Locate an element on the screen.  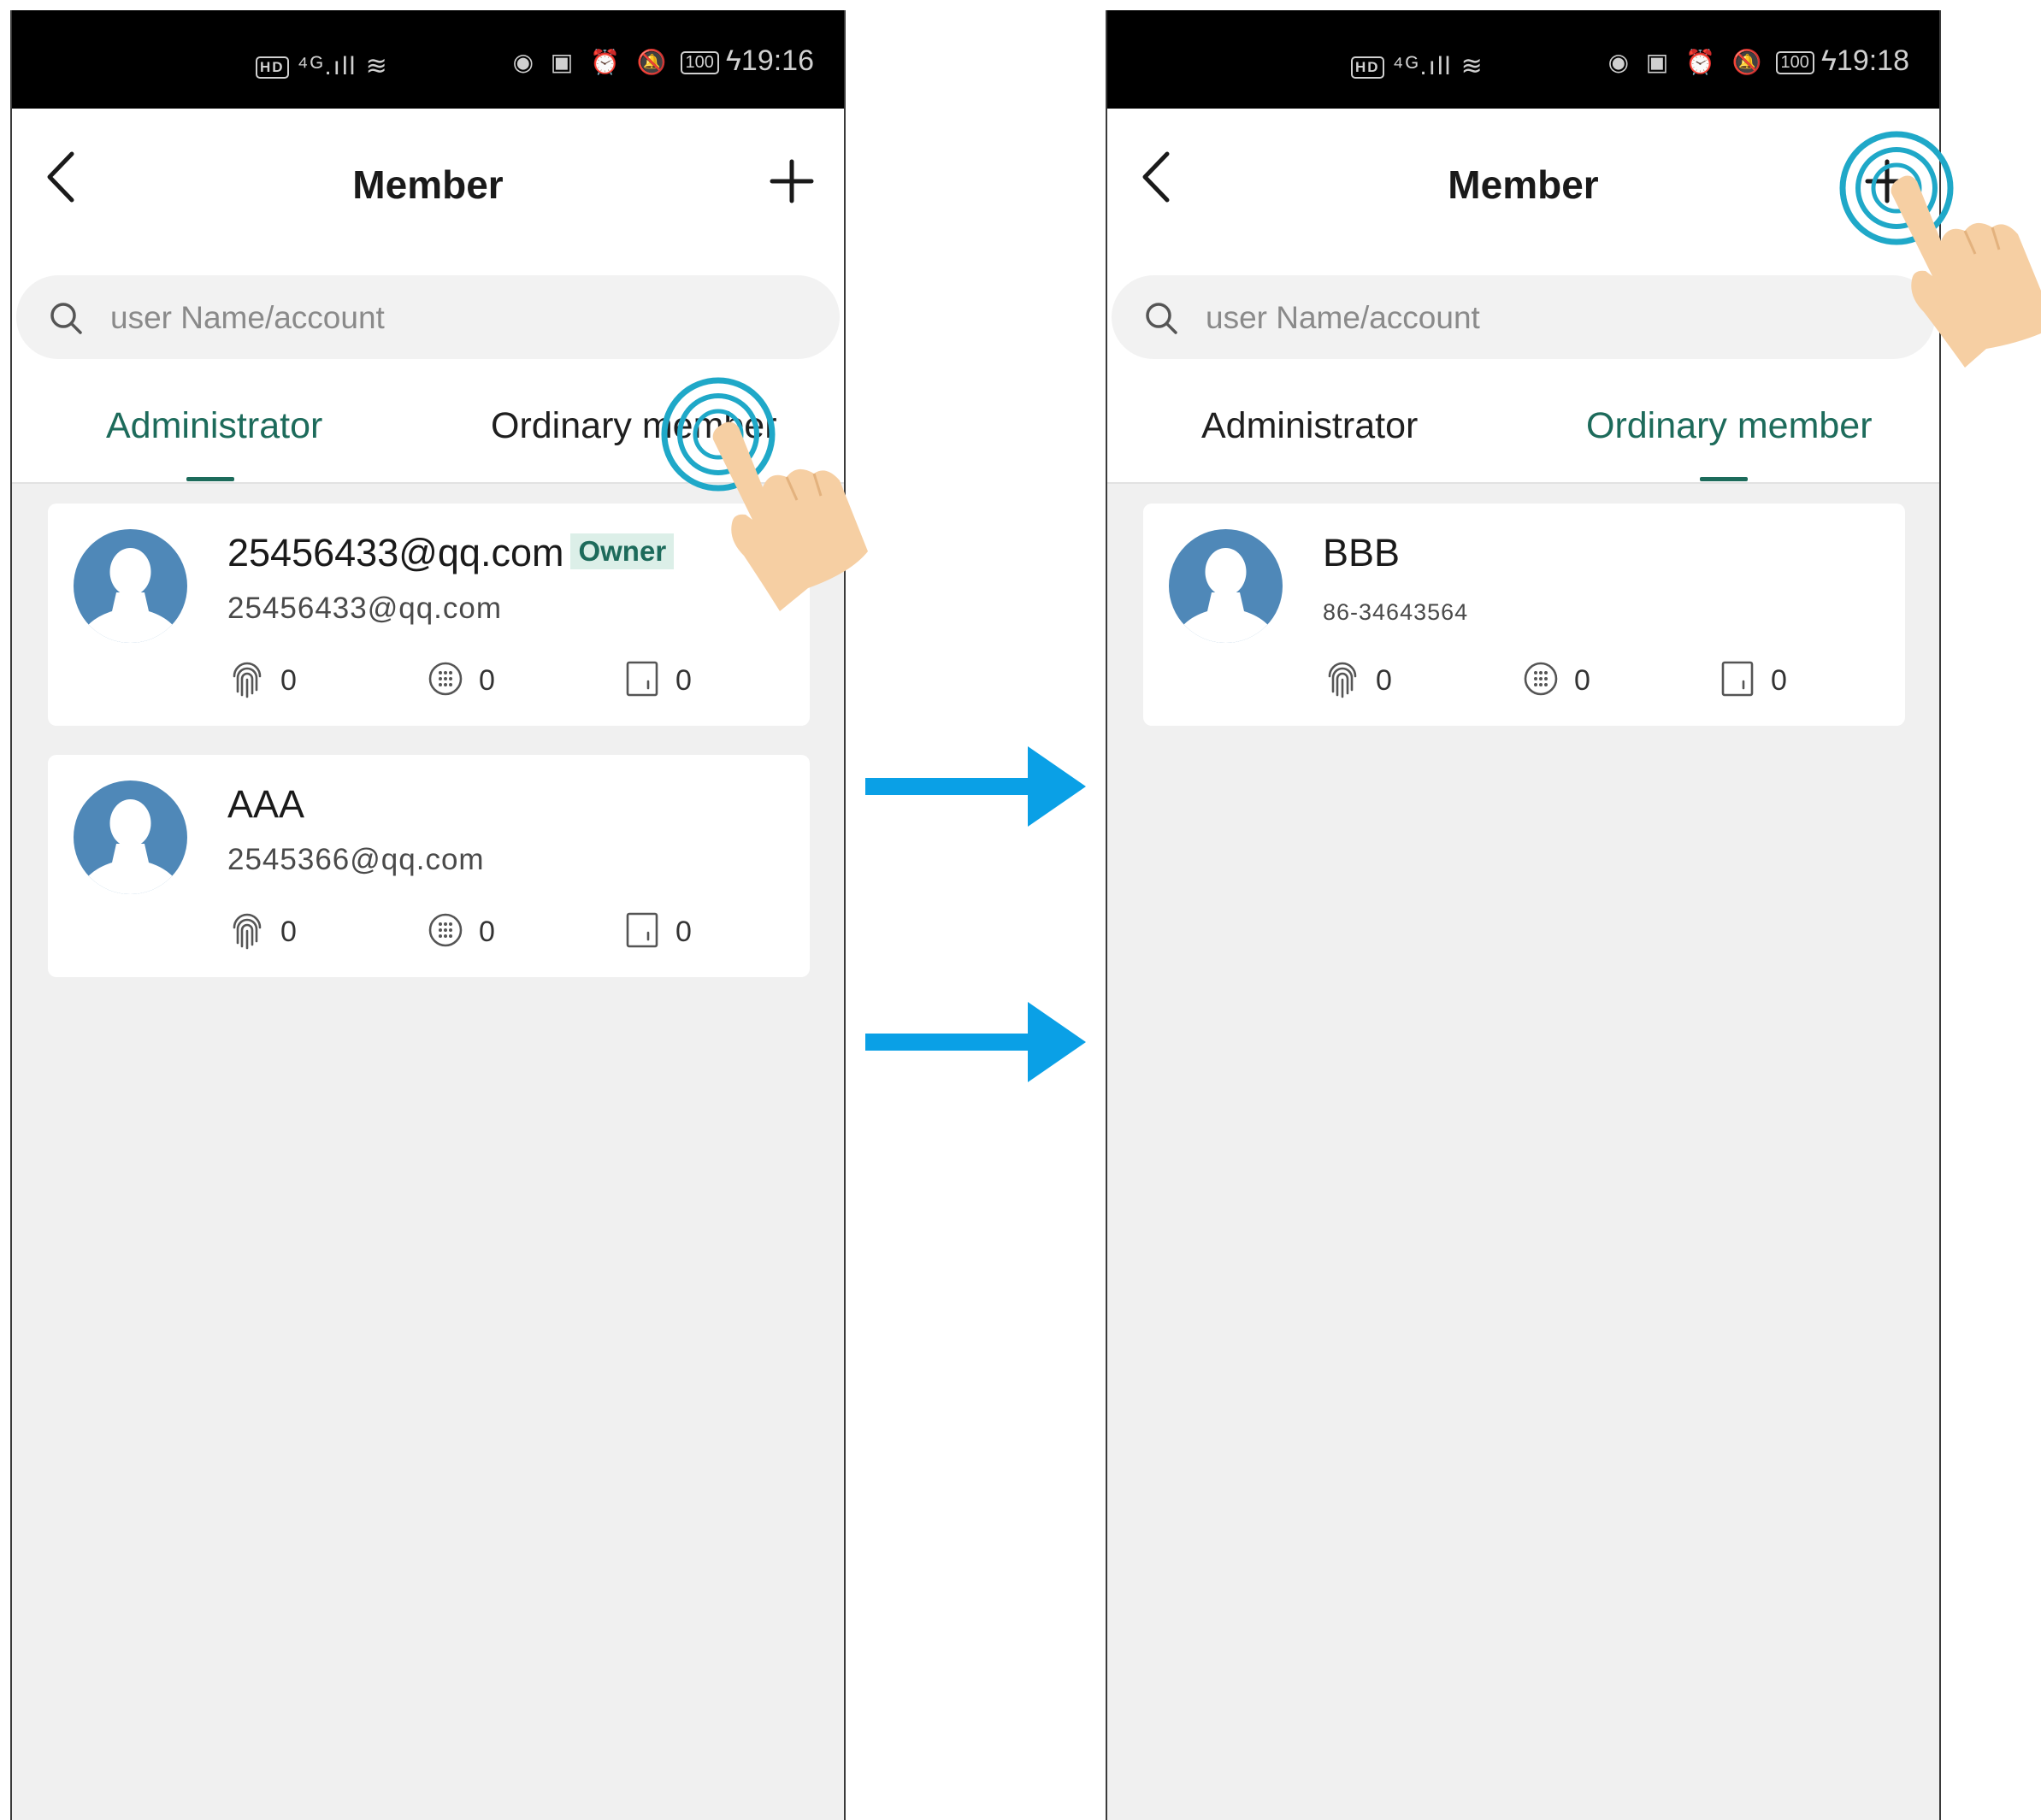
member-name: 25456433@qq.com Owner is located at coordinates (451, 553).